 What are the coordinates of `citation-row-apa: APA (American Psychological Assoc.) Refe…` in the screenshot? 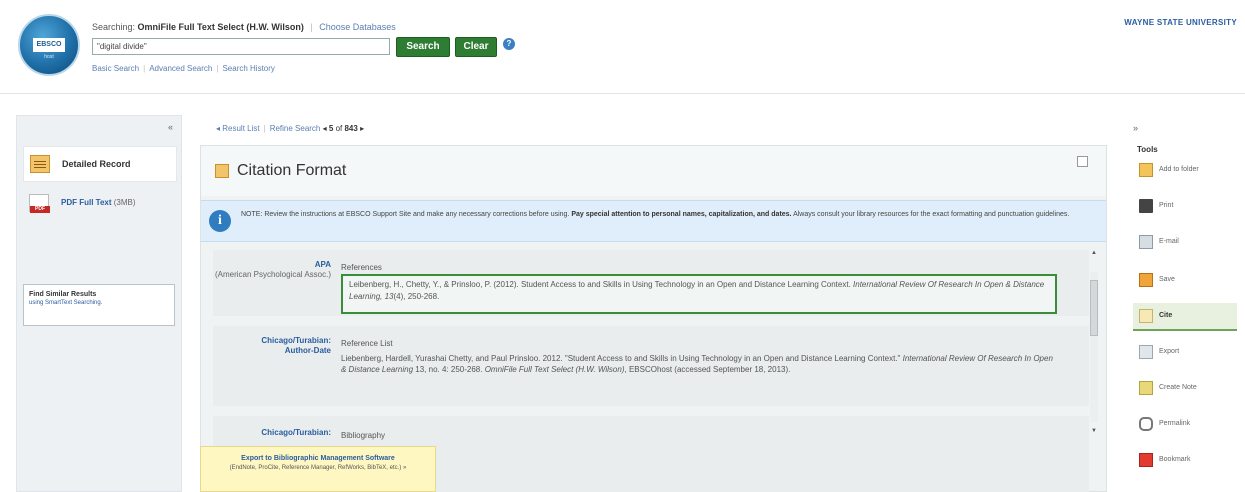 It's located at (651, 283).